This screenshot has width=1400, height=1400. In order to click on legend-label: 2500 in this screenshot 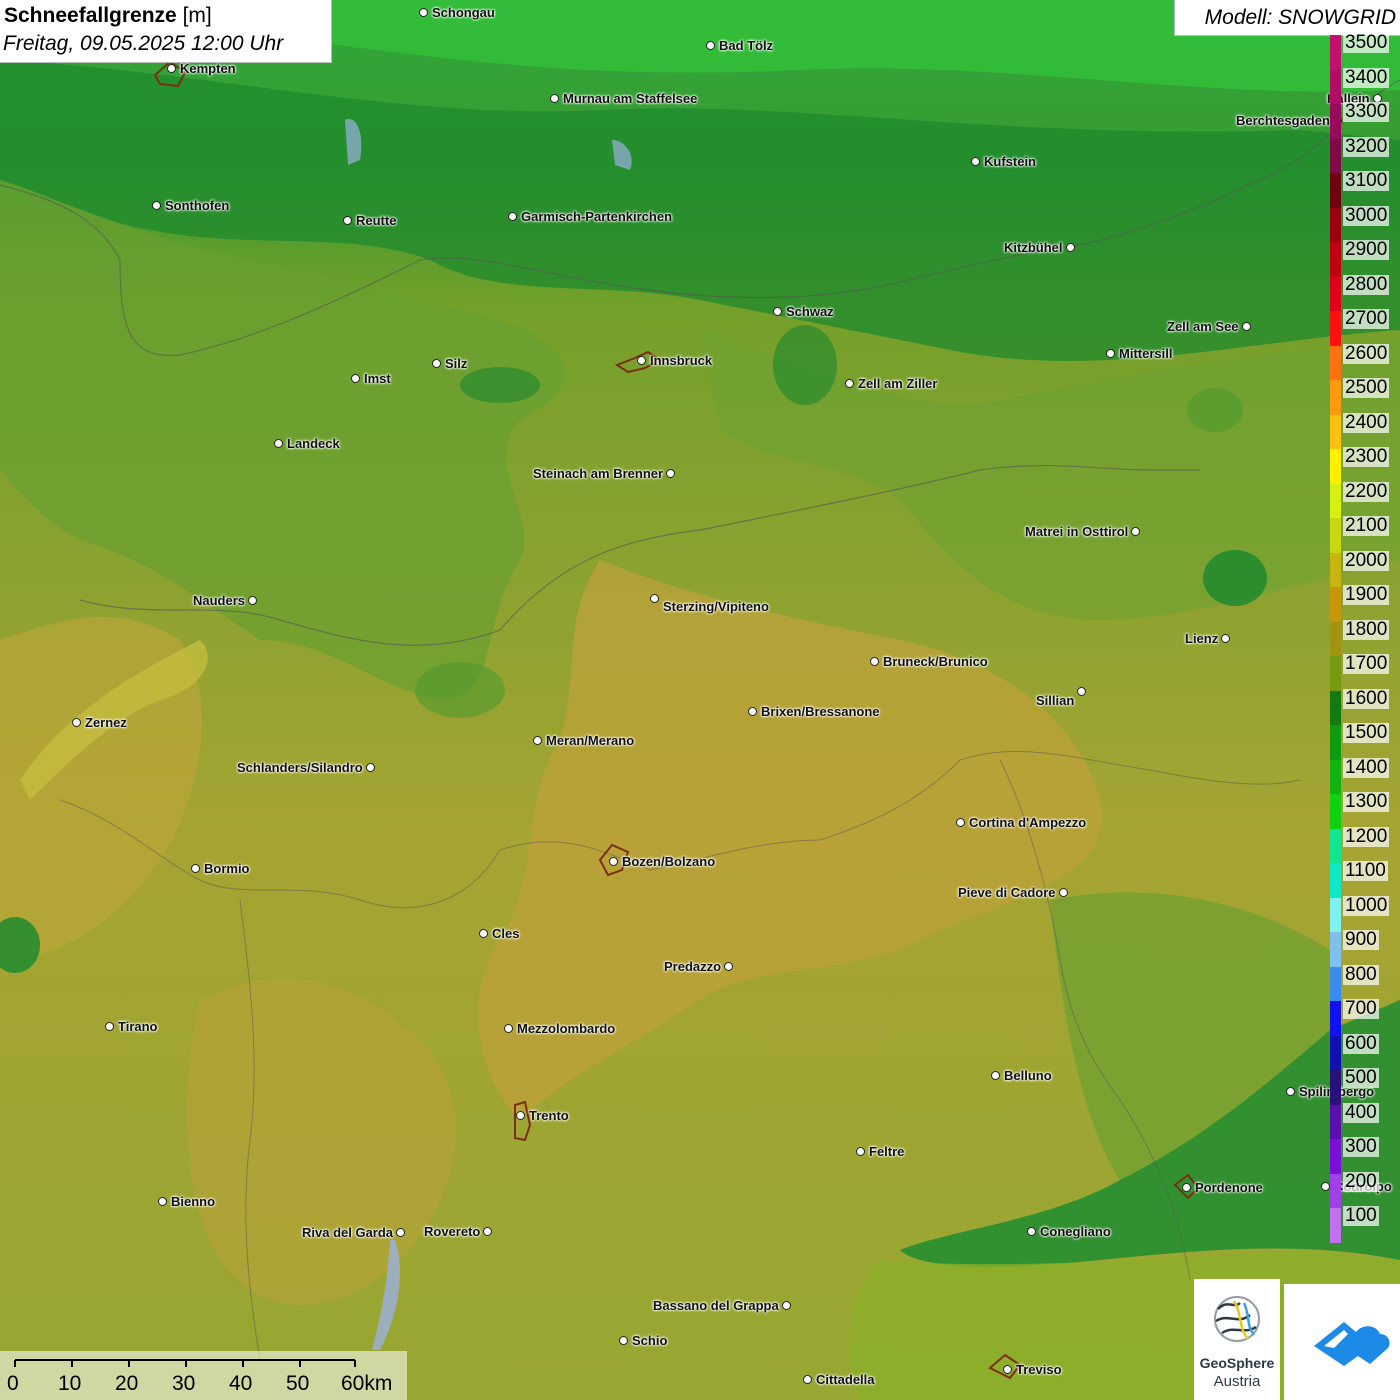, I will do `click(1366, 387)`.